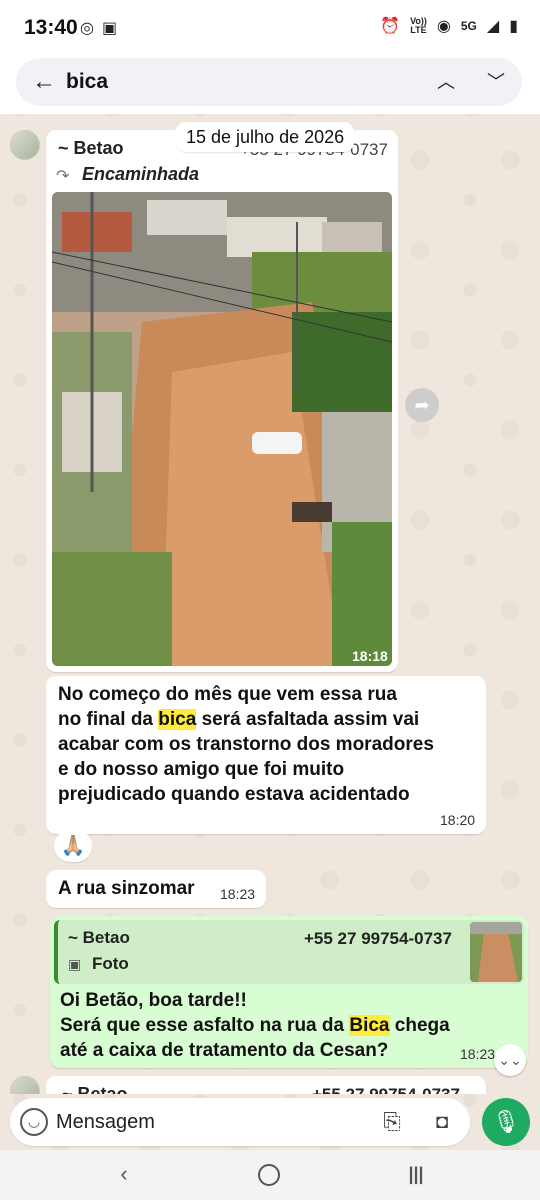  I want to click on nav-recents-icon: |||, so click(416, 1174).